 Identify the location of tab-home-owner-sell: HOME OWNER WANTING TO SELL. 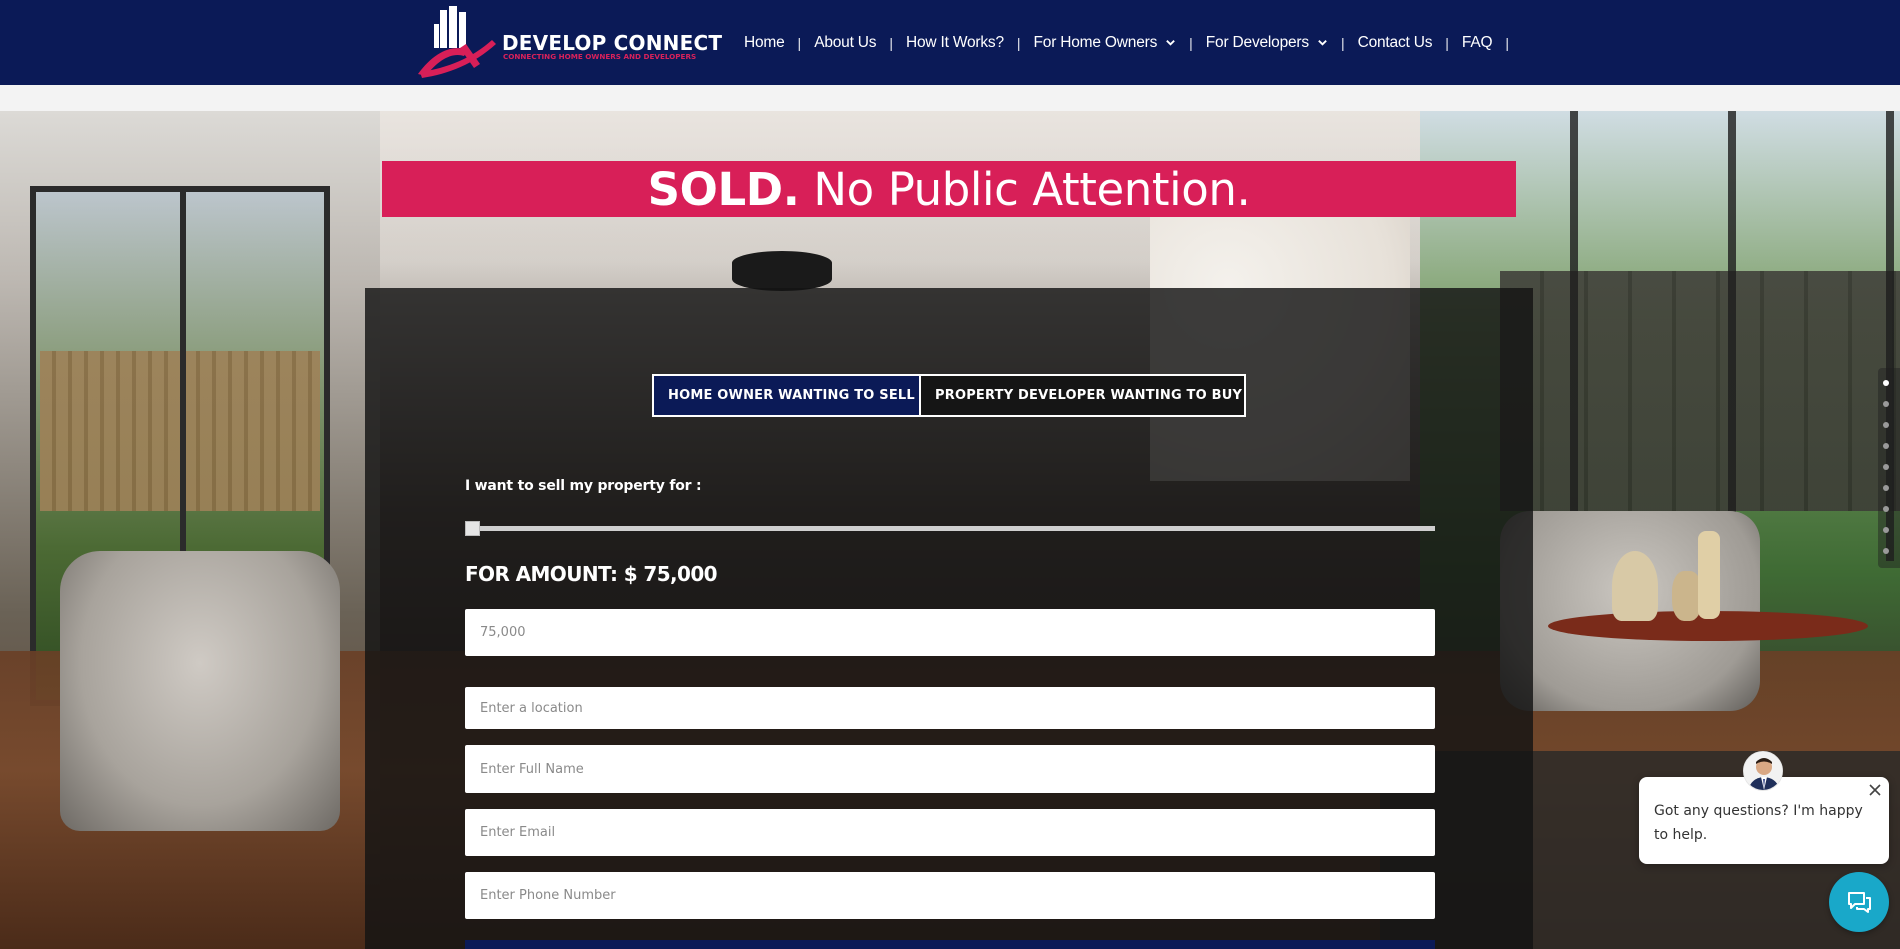
(786, 395).